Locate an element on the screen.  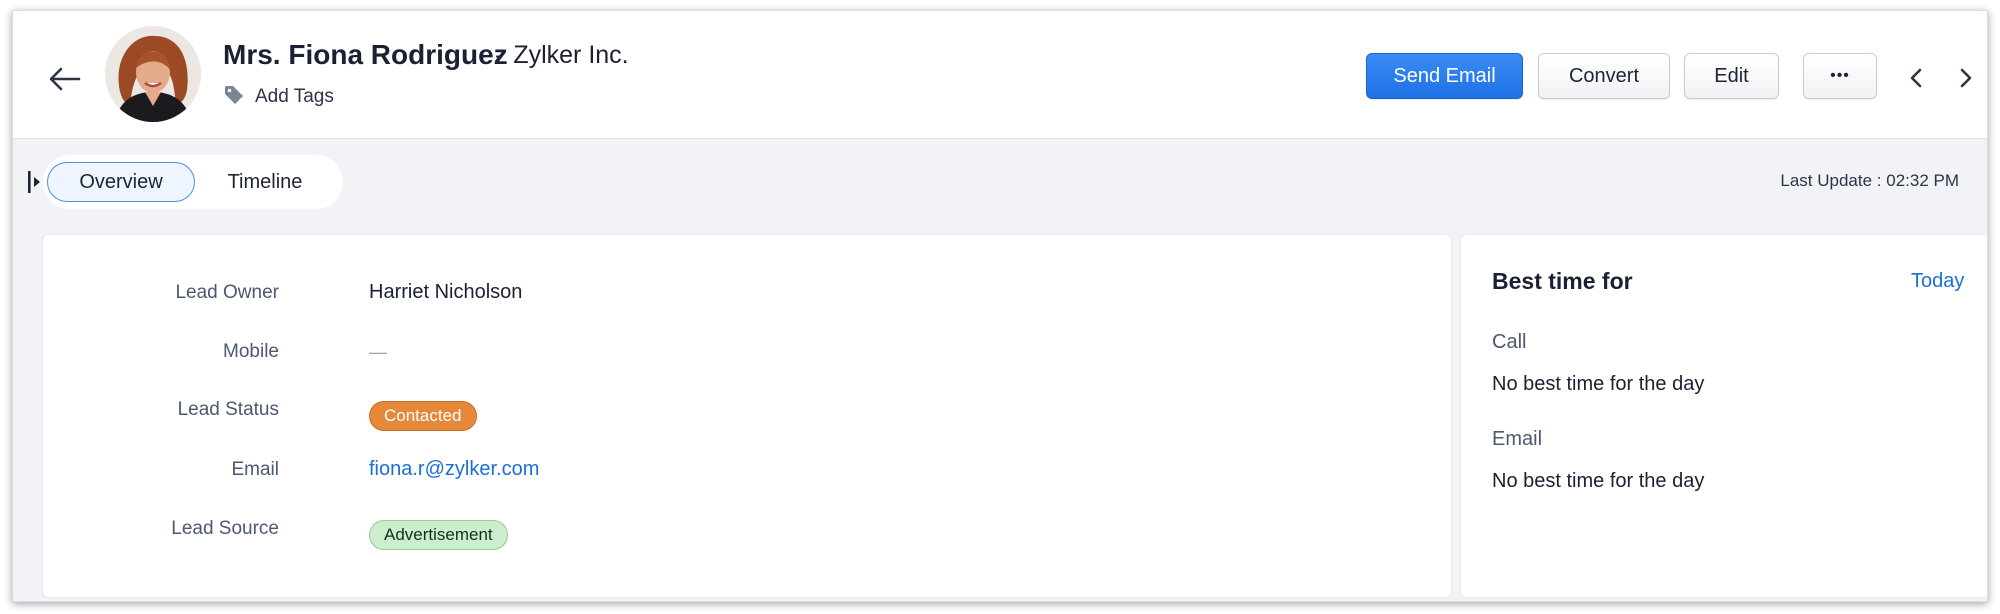
today-link: Today is located at coordinates (1937, 281).